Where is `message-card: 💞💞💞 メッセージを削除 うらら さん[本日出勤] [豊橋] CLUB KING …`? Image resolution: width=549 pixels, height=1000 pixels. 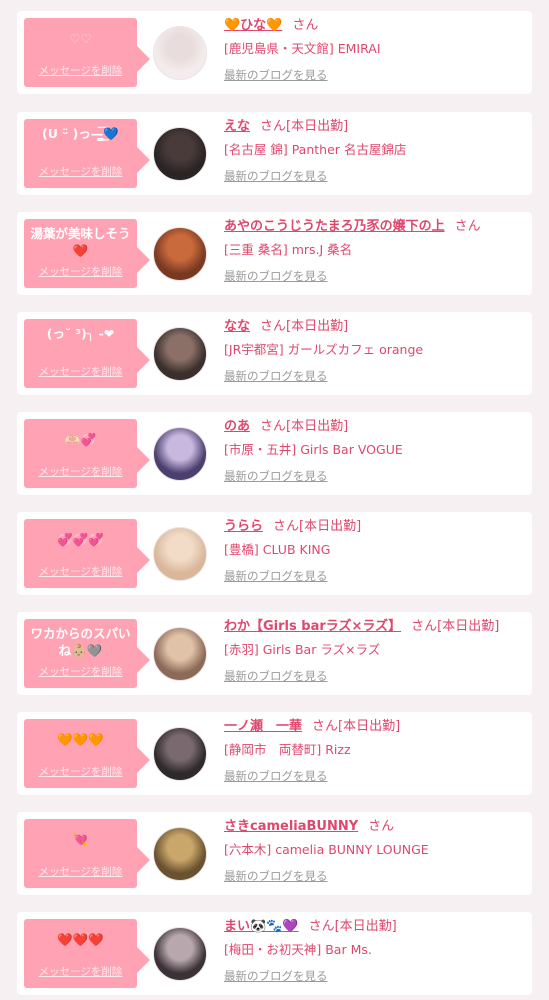 message-card: 💞💞💞 メッセージを削除 うらら さん[本日出勤] [豊橋] CLUB KING … is located at coordinates (274, 553).